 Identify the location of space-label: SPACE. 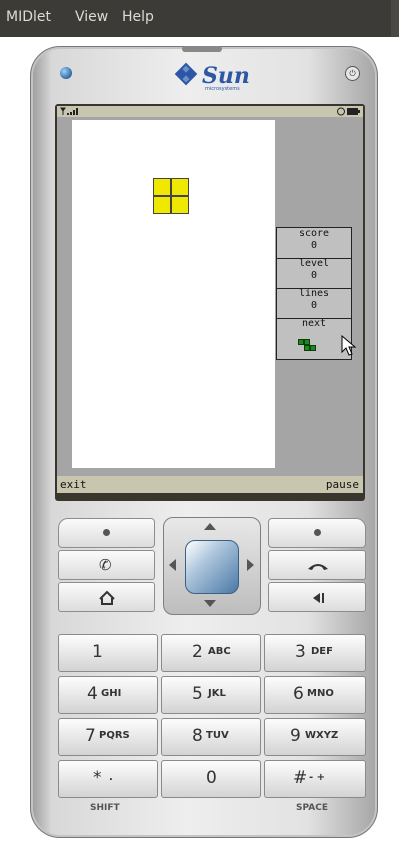
(312, 808).